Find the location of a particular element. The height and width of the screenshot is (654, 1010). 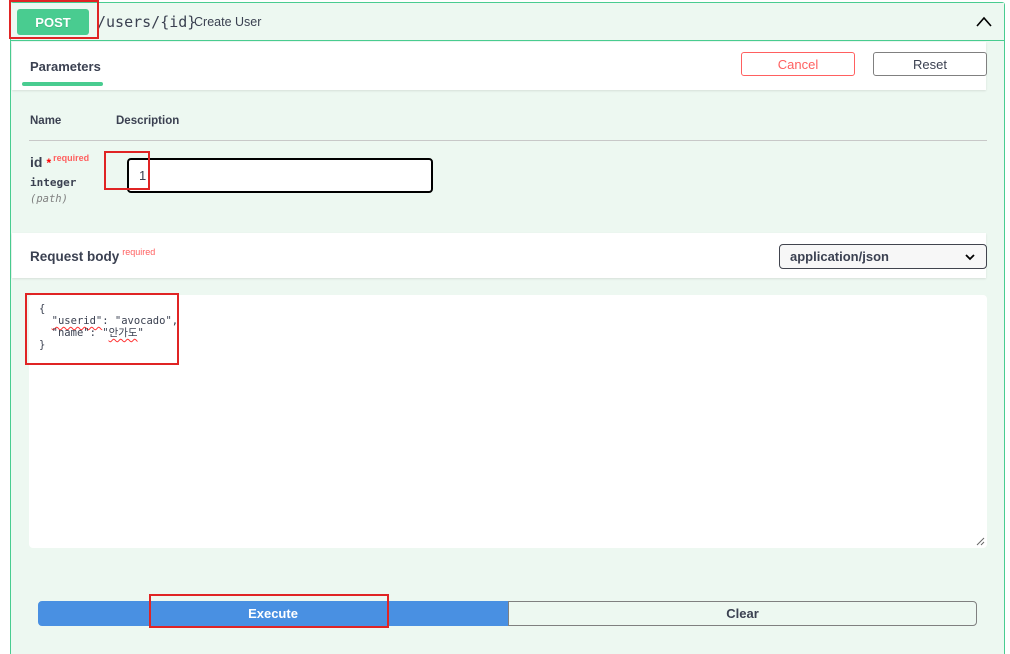

json-line-1: { is located at coordinates (42, 309).